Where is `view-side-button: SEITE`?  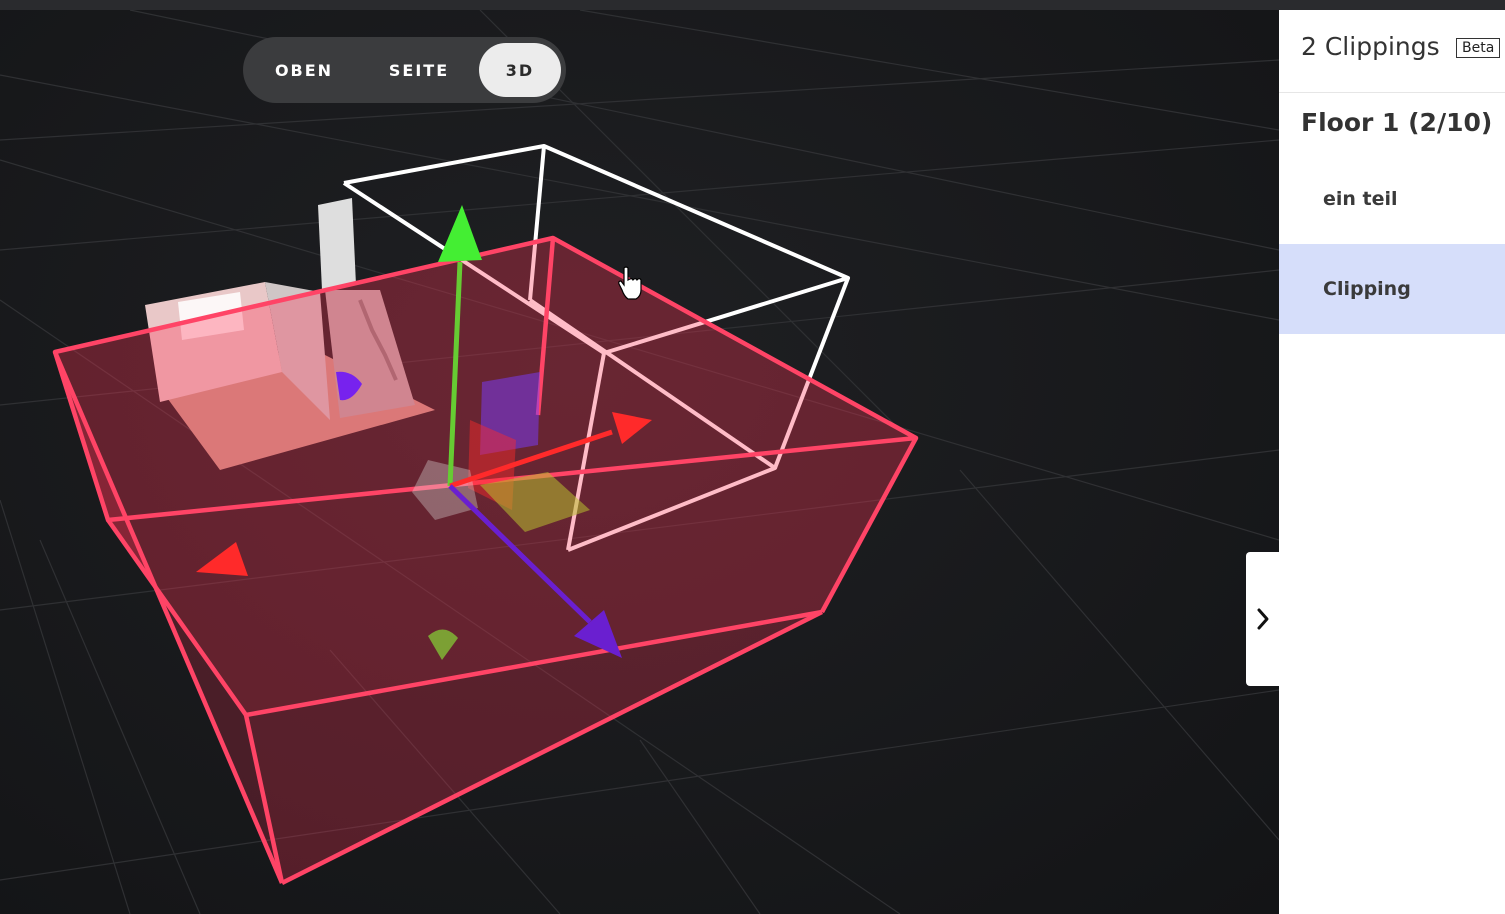
view-side-button: SEITE is located at coordinates (419, 70).